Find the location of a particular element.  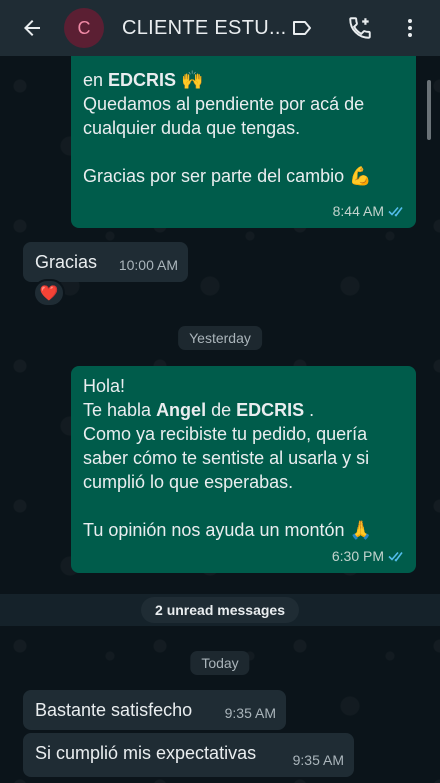

message-meta: 8:44 AM is located at coordinates (369, 211).